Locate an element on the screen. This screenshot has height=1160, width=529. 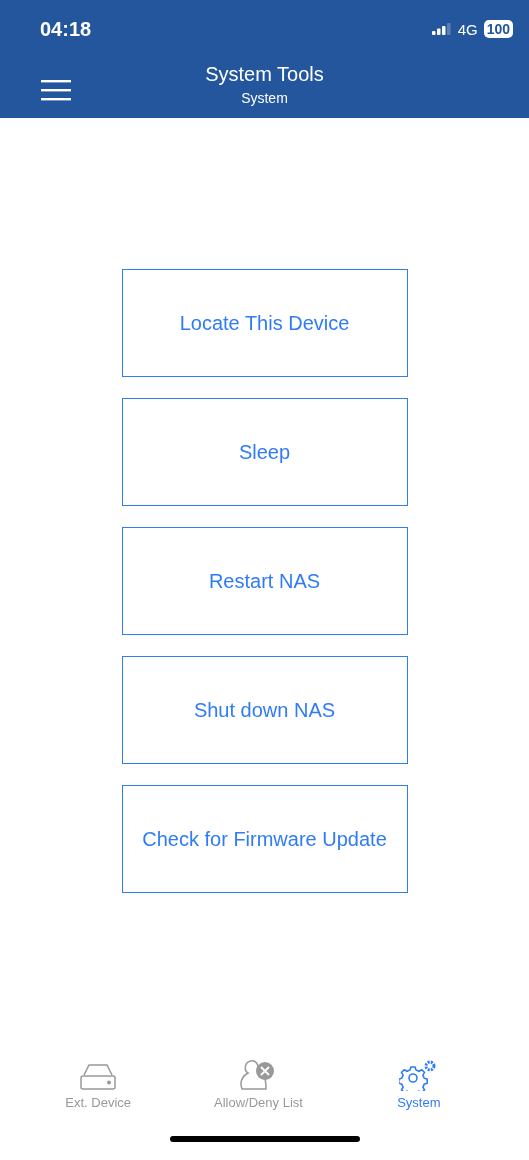
tab: Ext. Device is located at coordinates (98, 1086).